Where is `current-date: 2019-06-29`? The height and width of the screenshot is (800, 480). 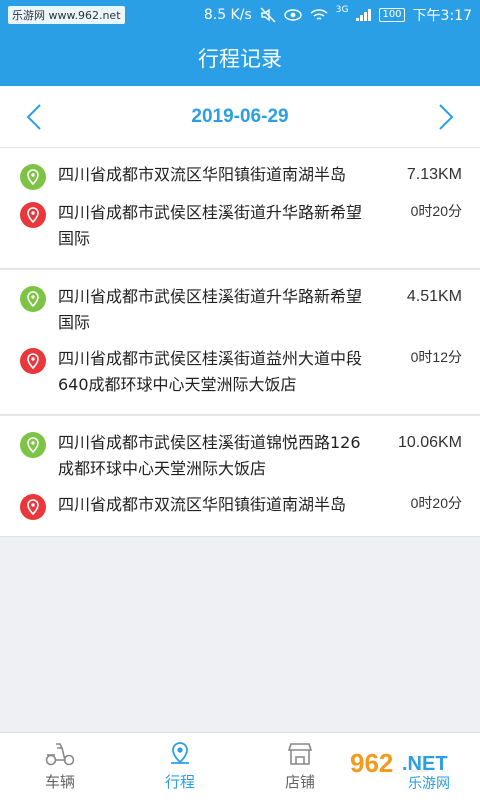
current-date: 2019-06-29 is located at coordinates (240, 116).